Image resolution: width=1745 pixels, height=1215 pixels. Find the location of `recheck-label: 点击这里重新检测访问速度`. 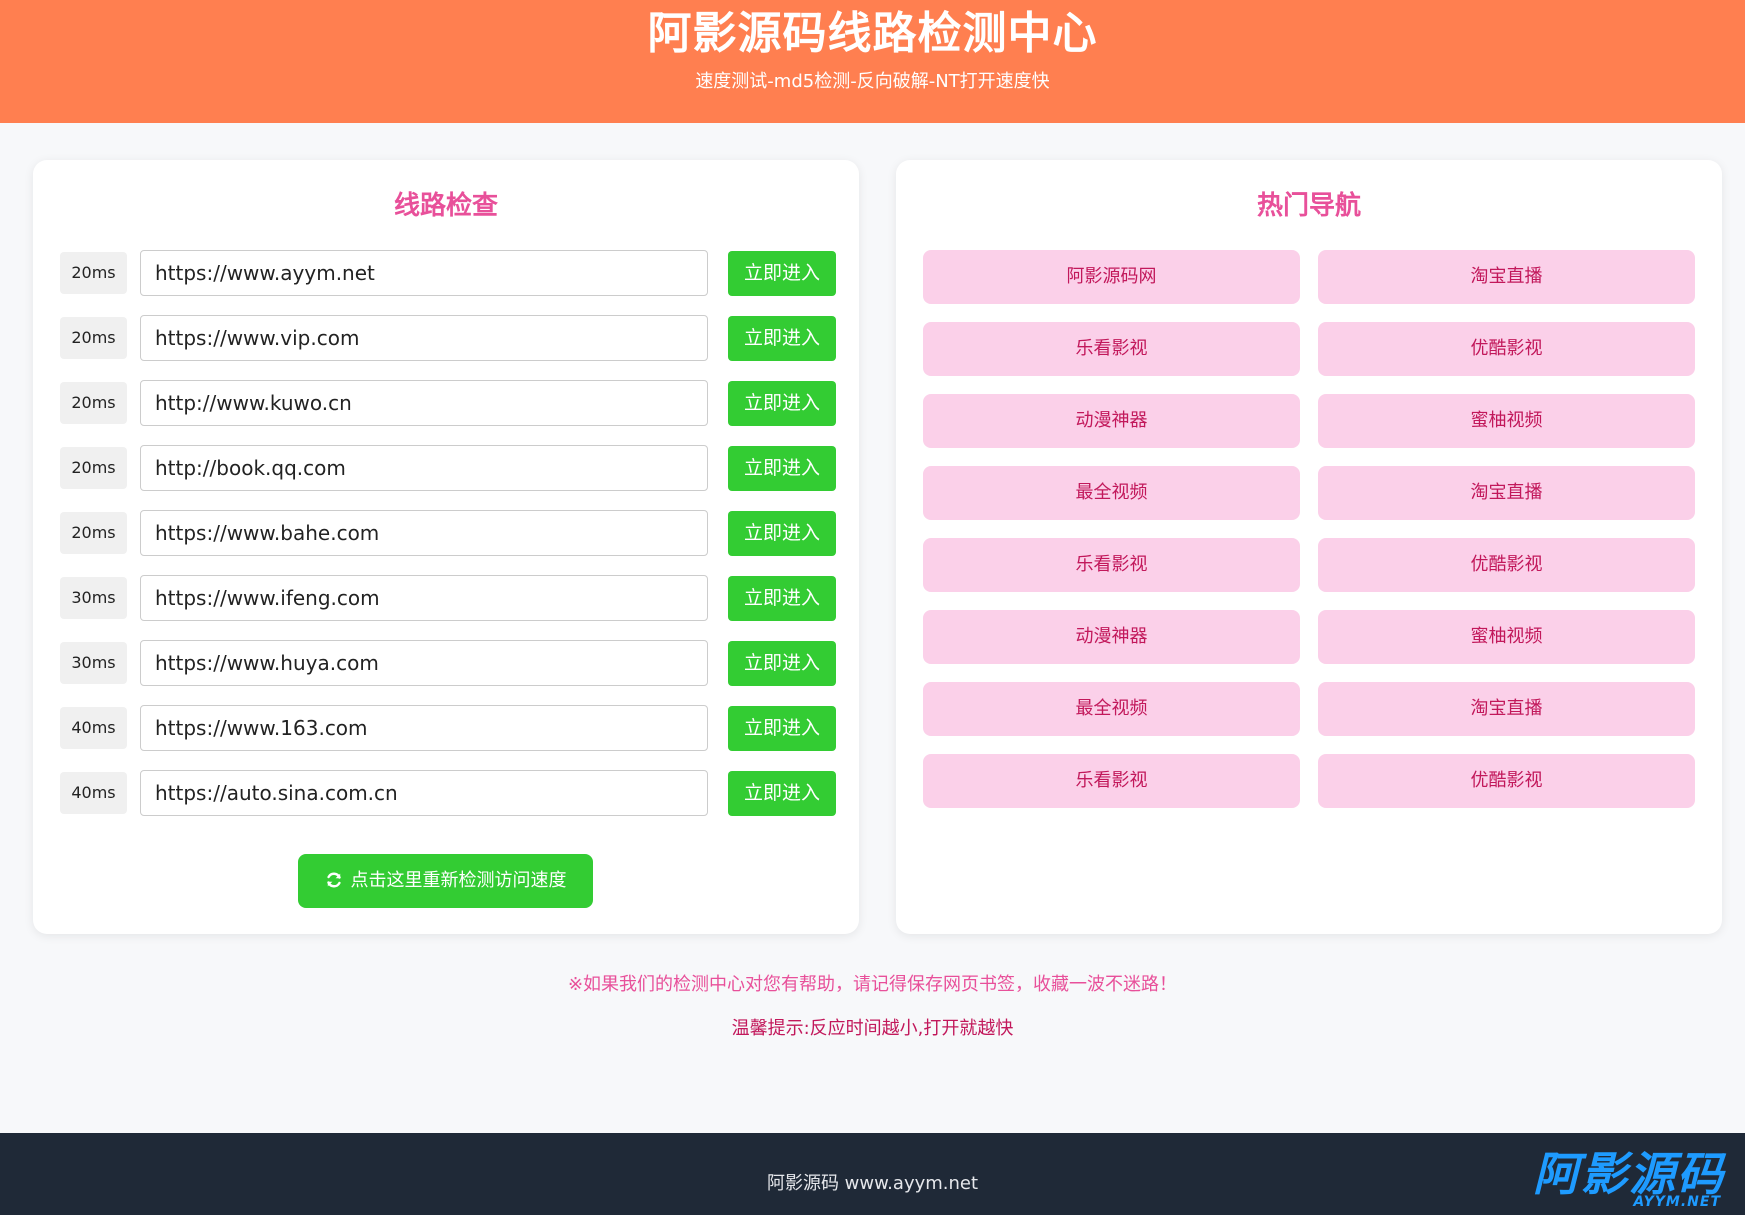

recheck-label: 点击这里重新检测访问速度 is located at coordinates (458, 880).